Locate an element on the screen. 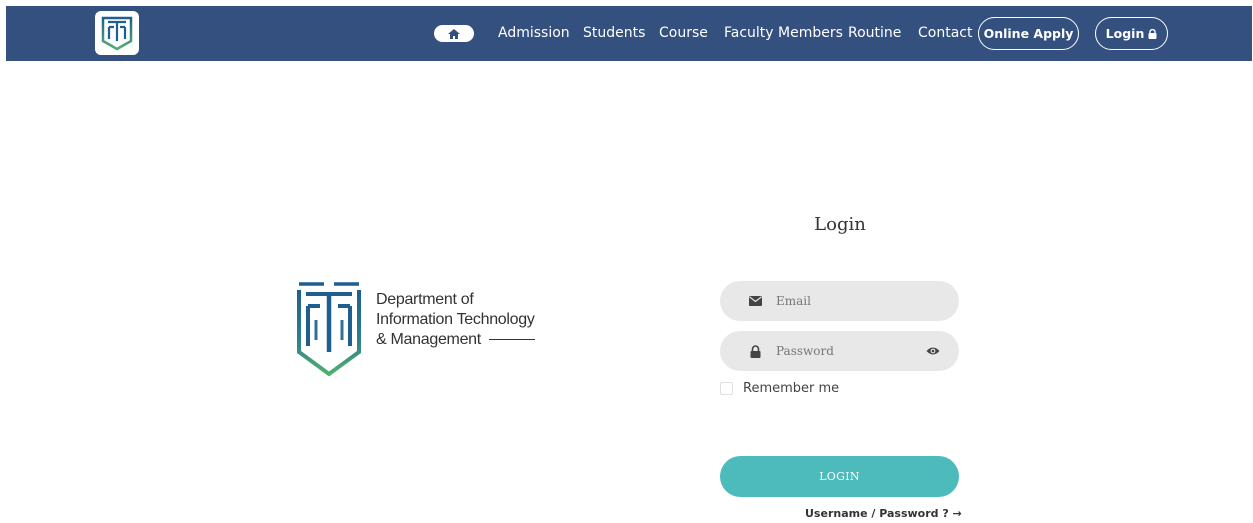 Image resolution: width=1253 pixels, height=523 pixels. password-input-wrap is located at coordinates (839, 351).